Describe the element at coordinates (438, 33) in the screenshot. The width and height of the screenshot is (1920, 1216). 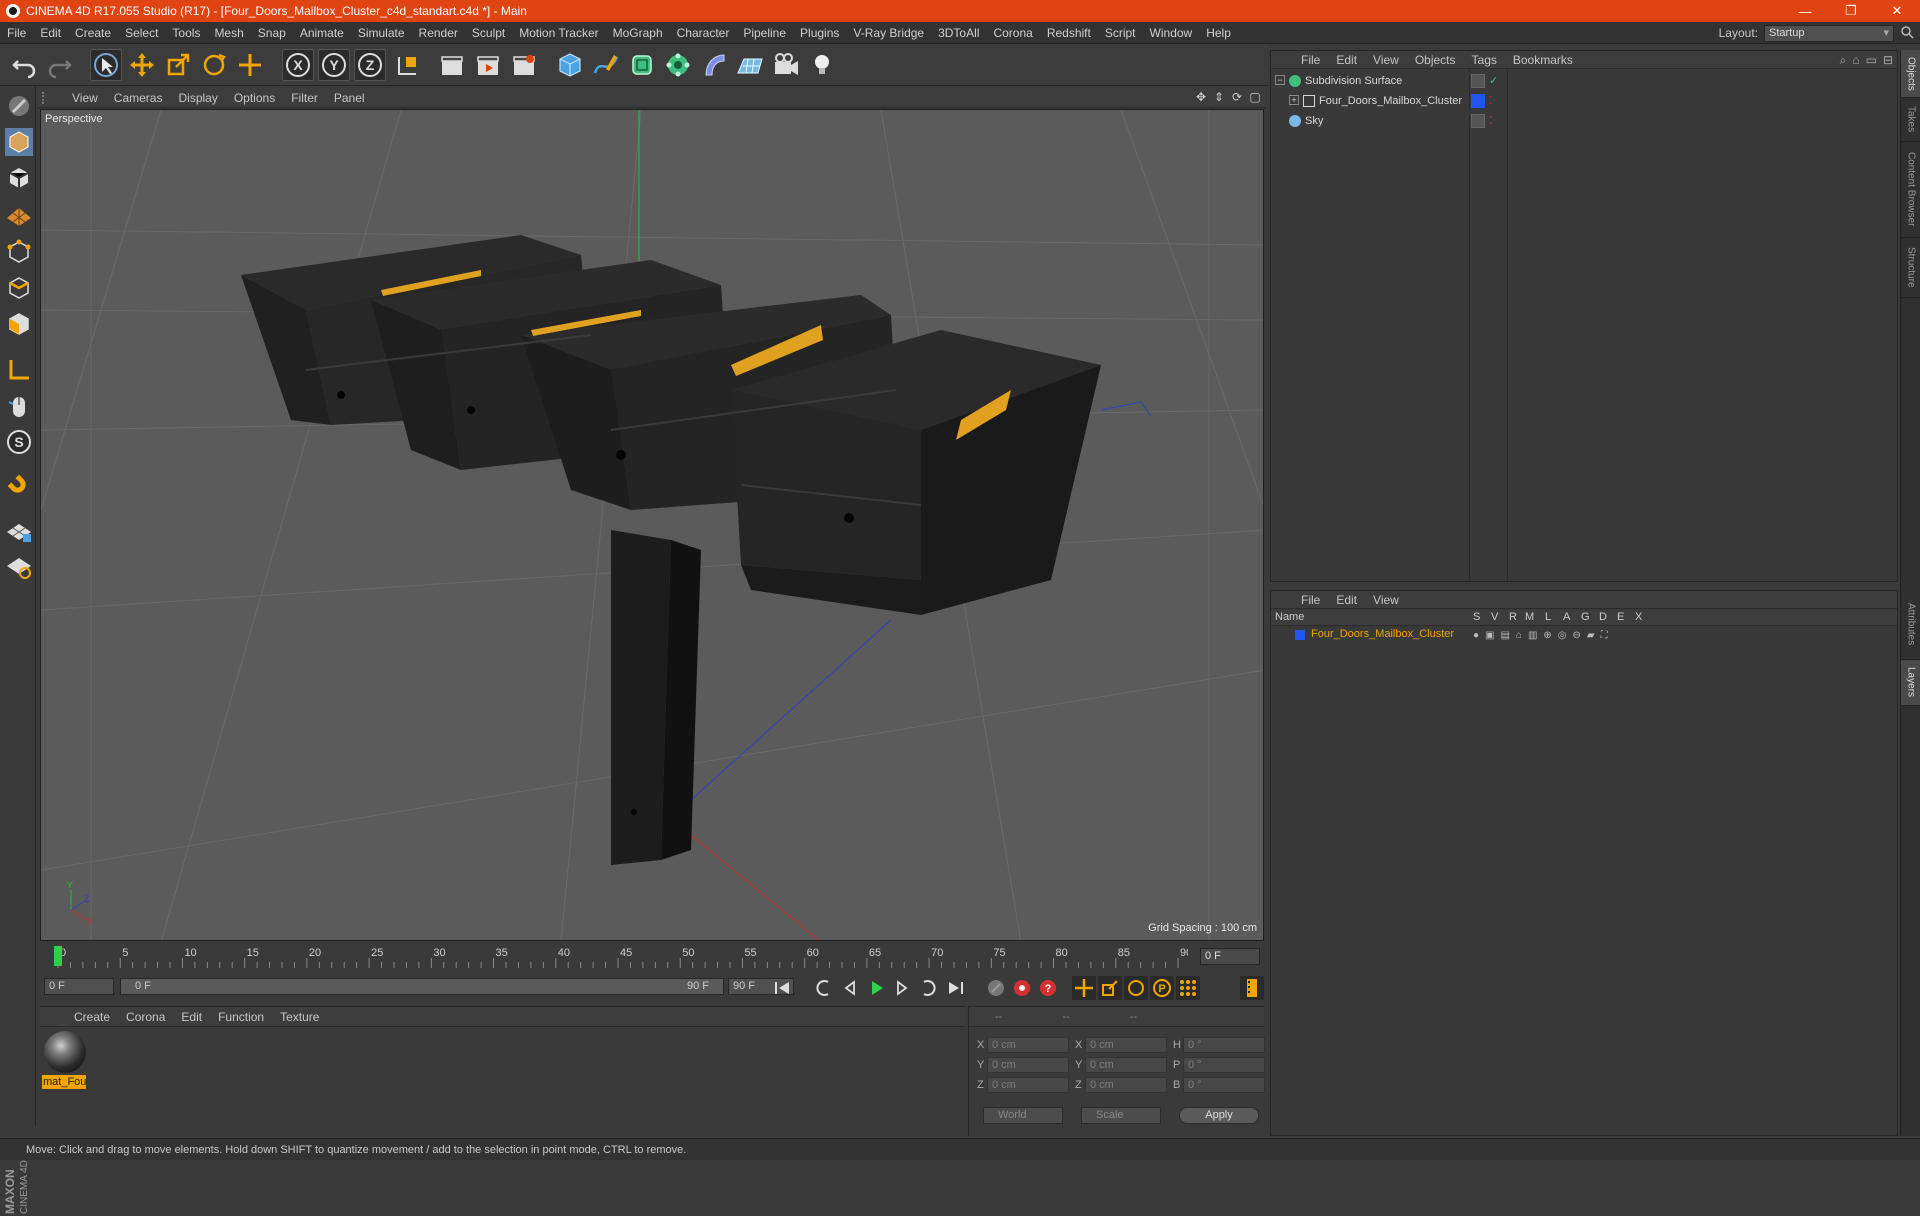
I see `menu-render: Render` at that location.